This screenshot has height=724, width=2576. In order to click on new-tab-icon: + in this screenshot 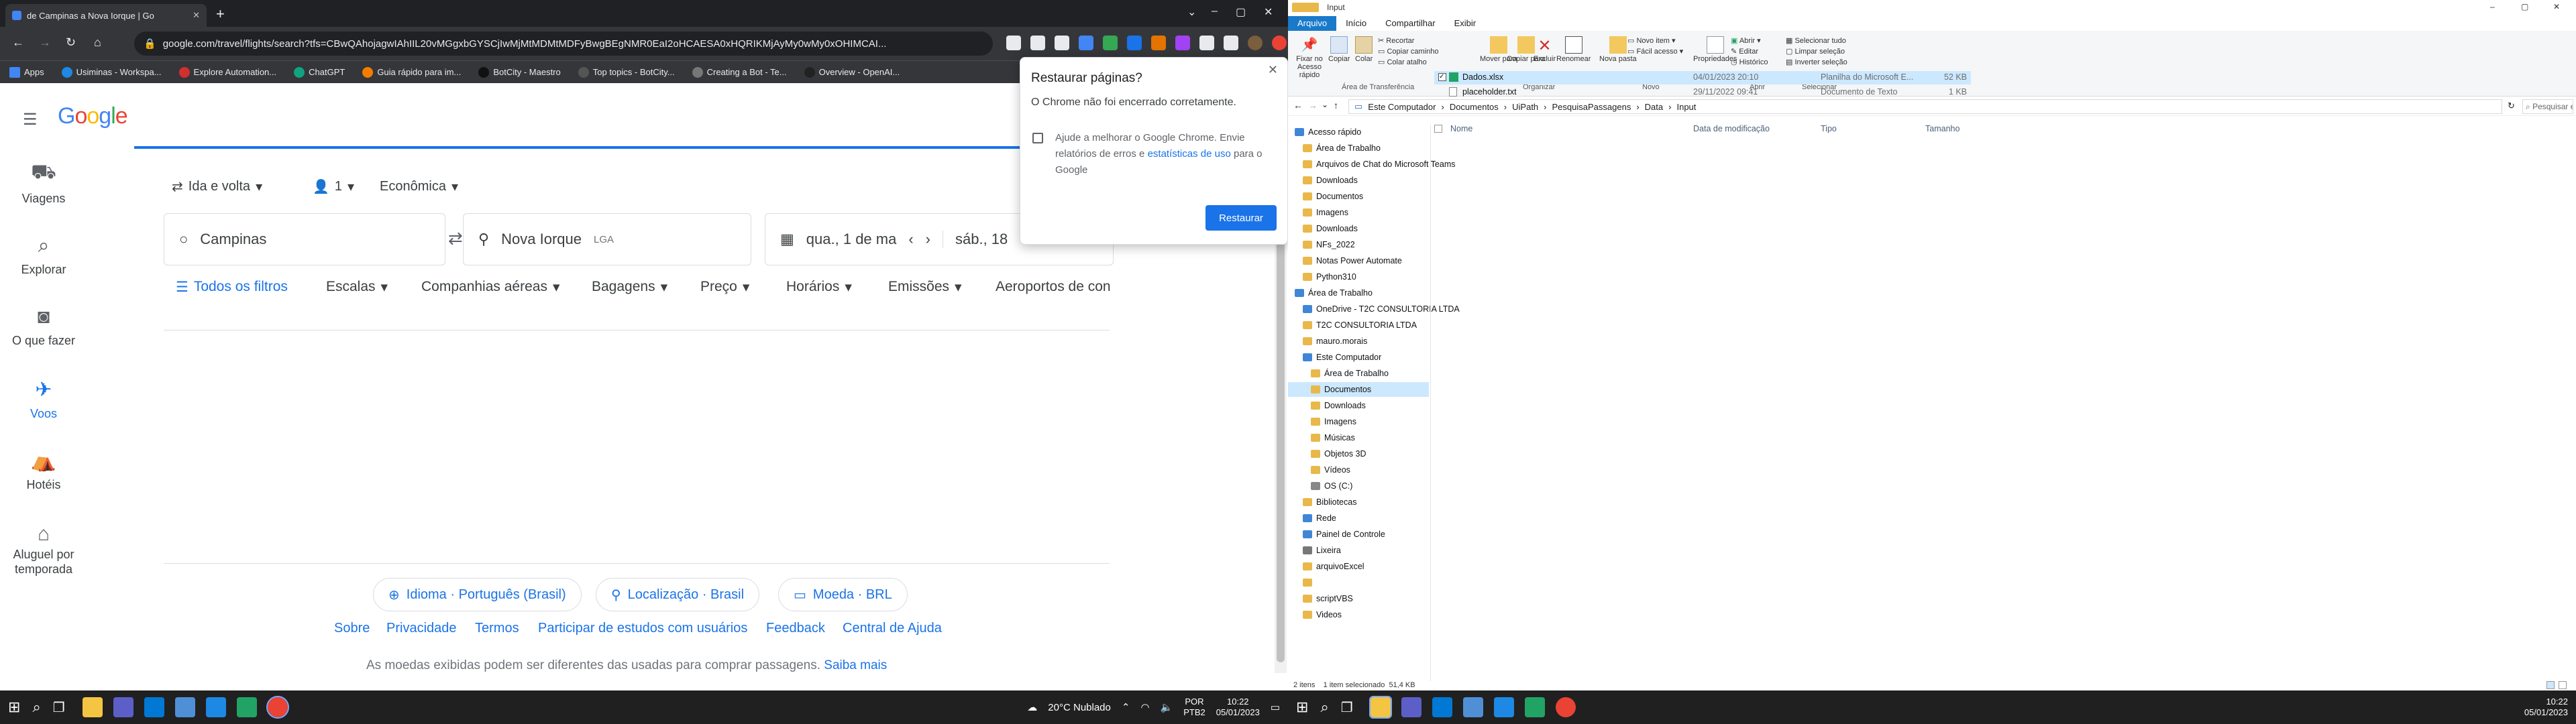, I will do `click(220, 14)`.